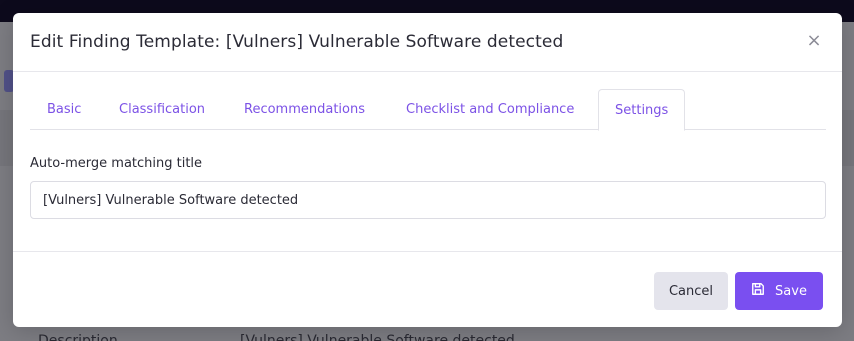 This screenshot has height=341, width=854. I want to click on cancel-button-label: Cancel, so click(691, 291).